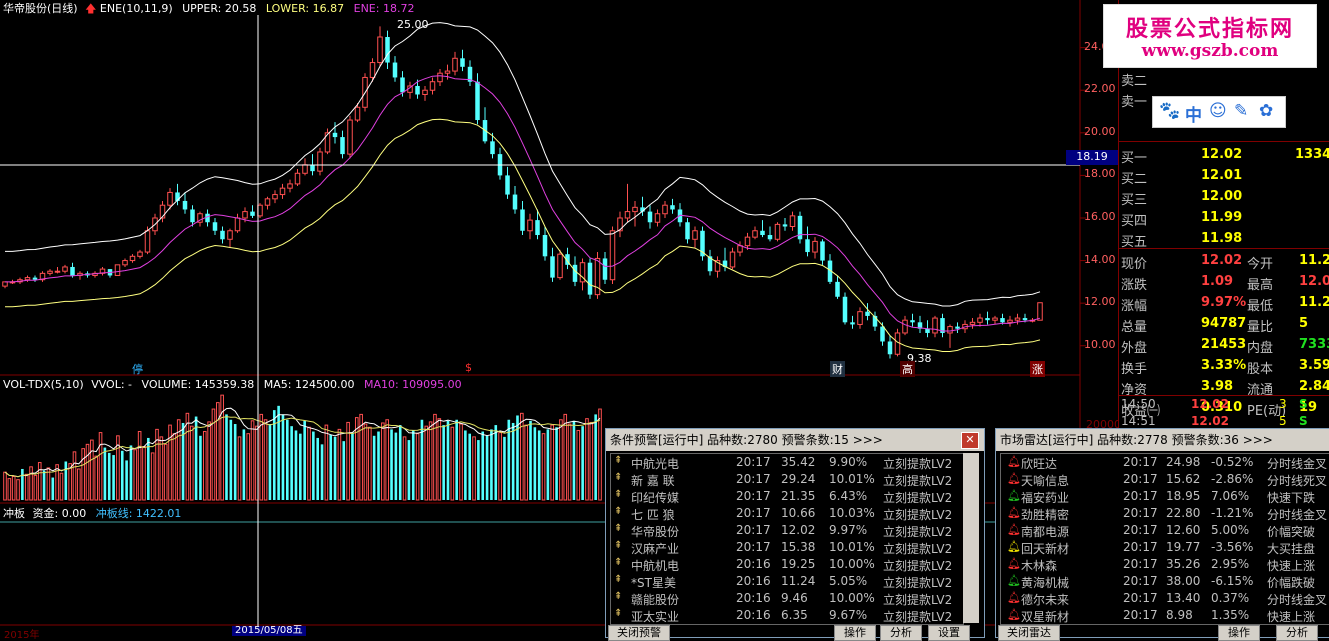 The height and width of the screenshot is (641, 1329). Describe the element at coordinates (639, 633) in the screenshot. I see `close-alert-button: 关闭预警` at that location.